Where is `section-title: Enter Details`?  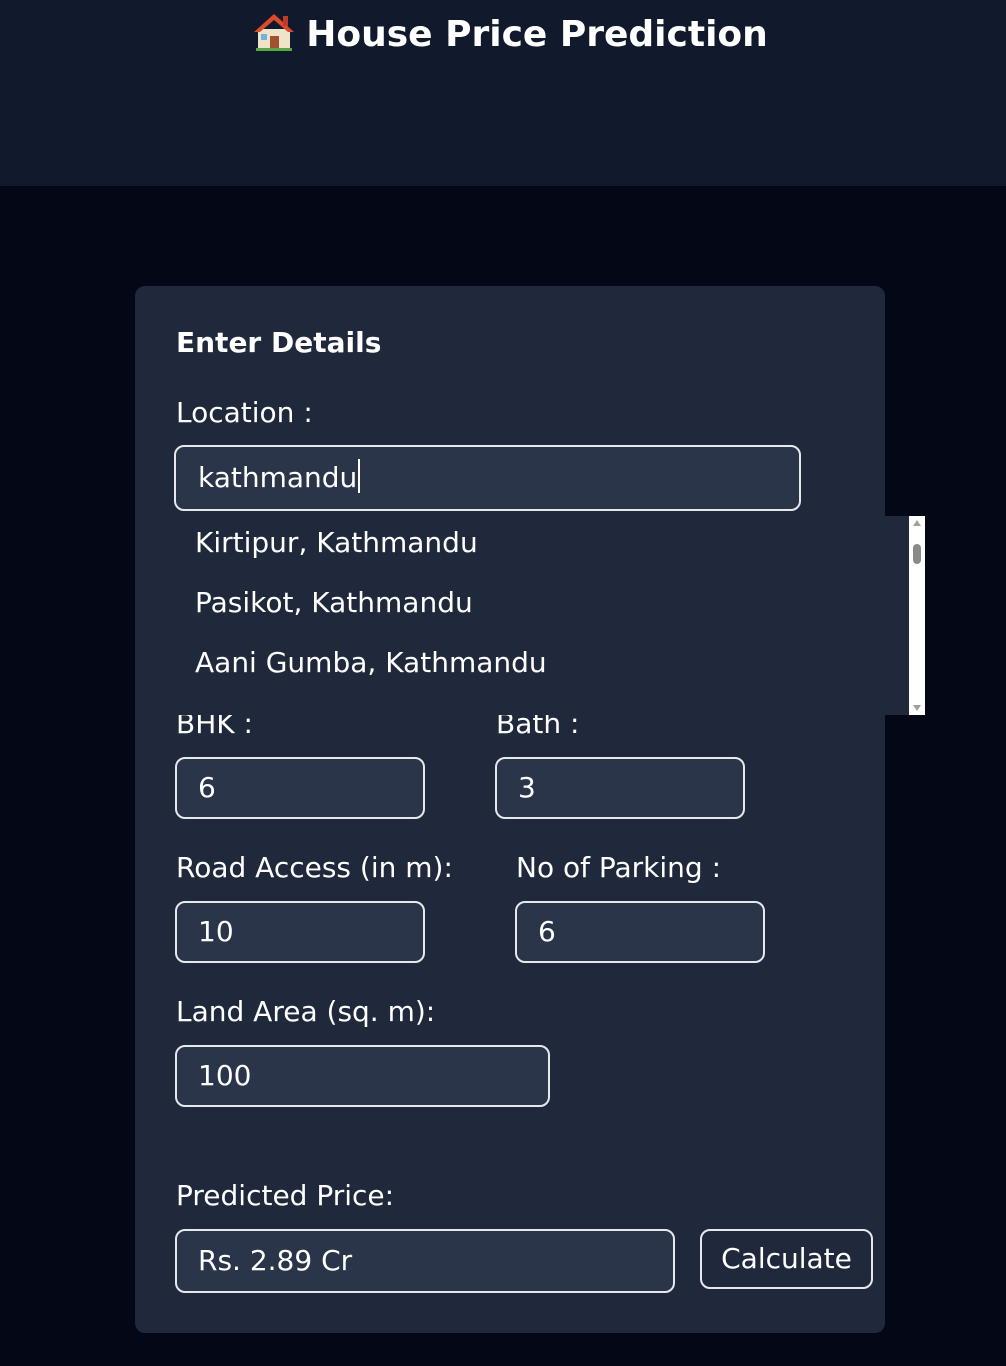
section-title: Enter Details is located at coordinates (279, 342).